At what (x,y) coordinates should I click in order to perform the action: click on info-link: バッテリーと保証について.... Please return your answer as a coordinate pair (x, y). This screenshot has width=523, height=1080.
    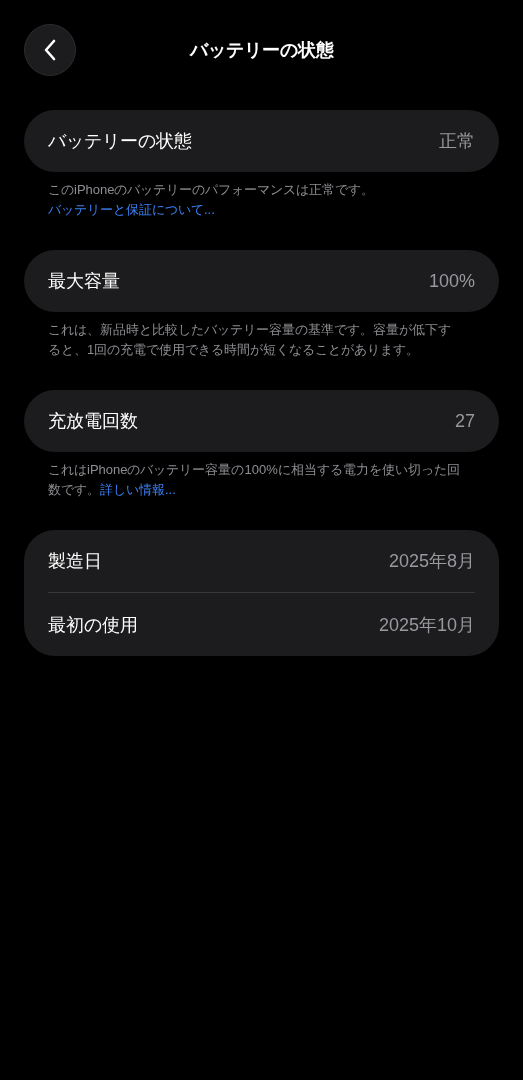
    Looking at the image, I should click on (131, 209).